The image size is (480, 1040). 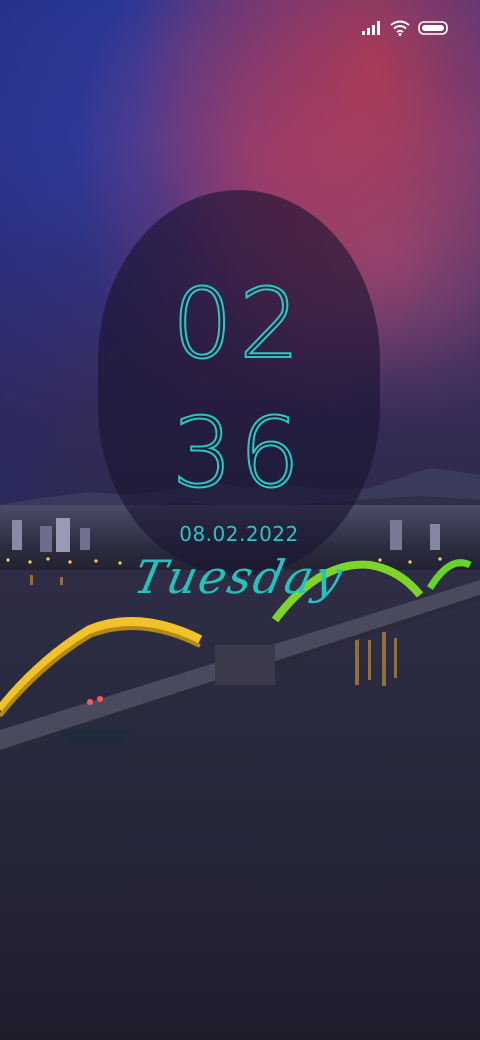 What do you see at coordinates (400, 28) in the screenshot?
I see `wifi-icon` at bounding box center [400, 28].